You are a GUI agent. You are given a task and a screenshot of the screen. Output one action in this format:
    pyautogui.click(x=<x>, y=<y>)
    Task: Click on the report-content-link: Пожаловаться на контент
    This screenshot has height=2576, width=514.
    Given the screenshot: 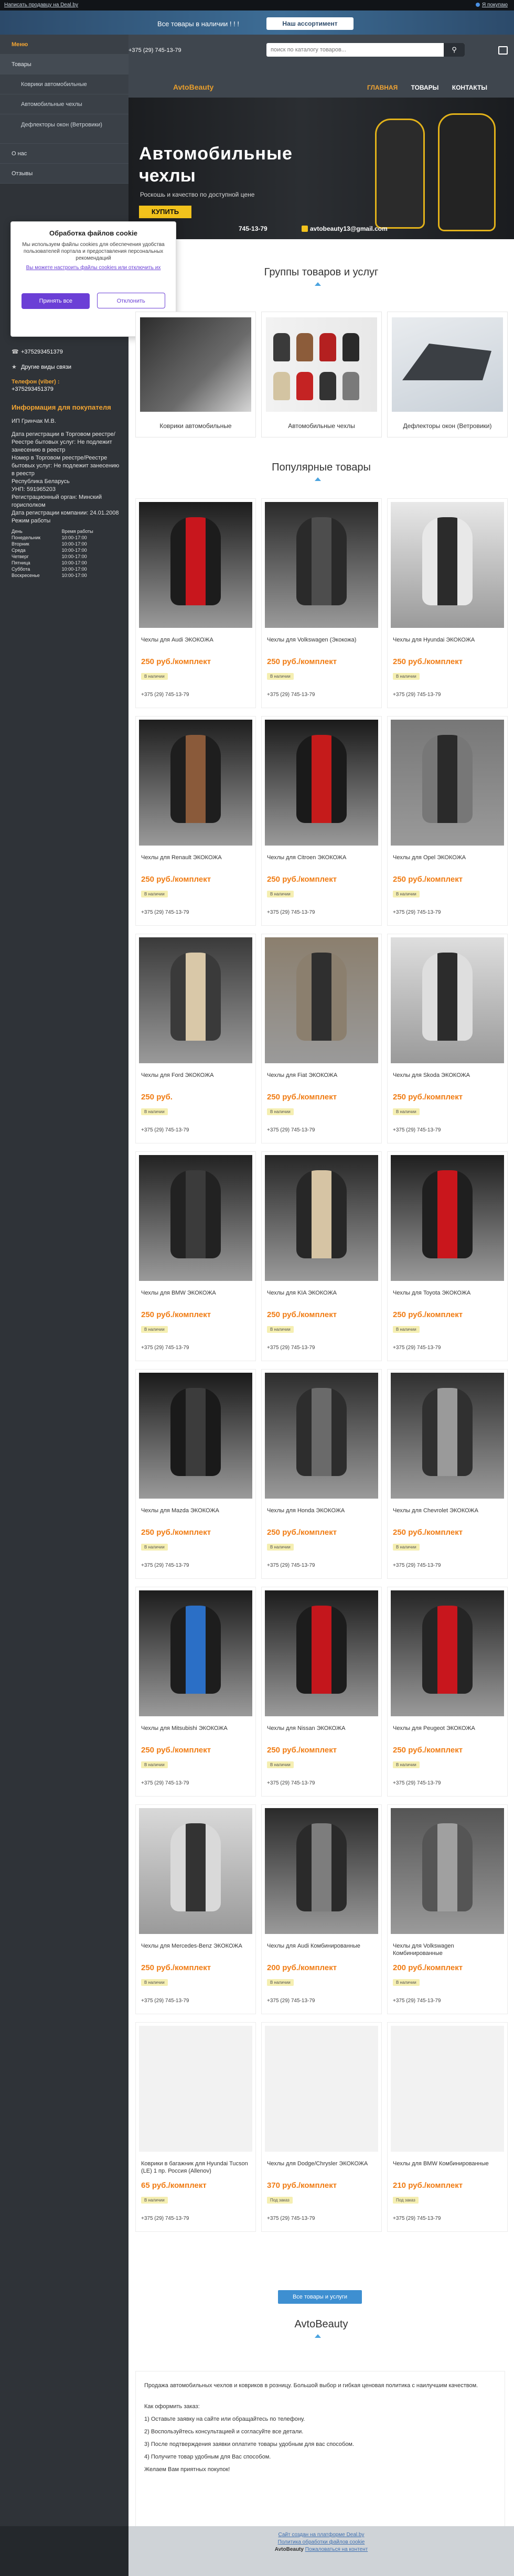 What is the action you would take?
    pyautogui.click(x=336, y=2549)
    